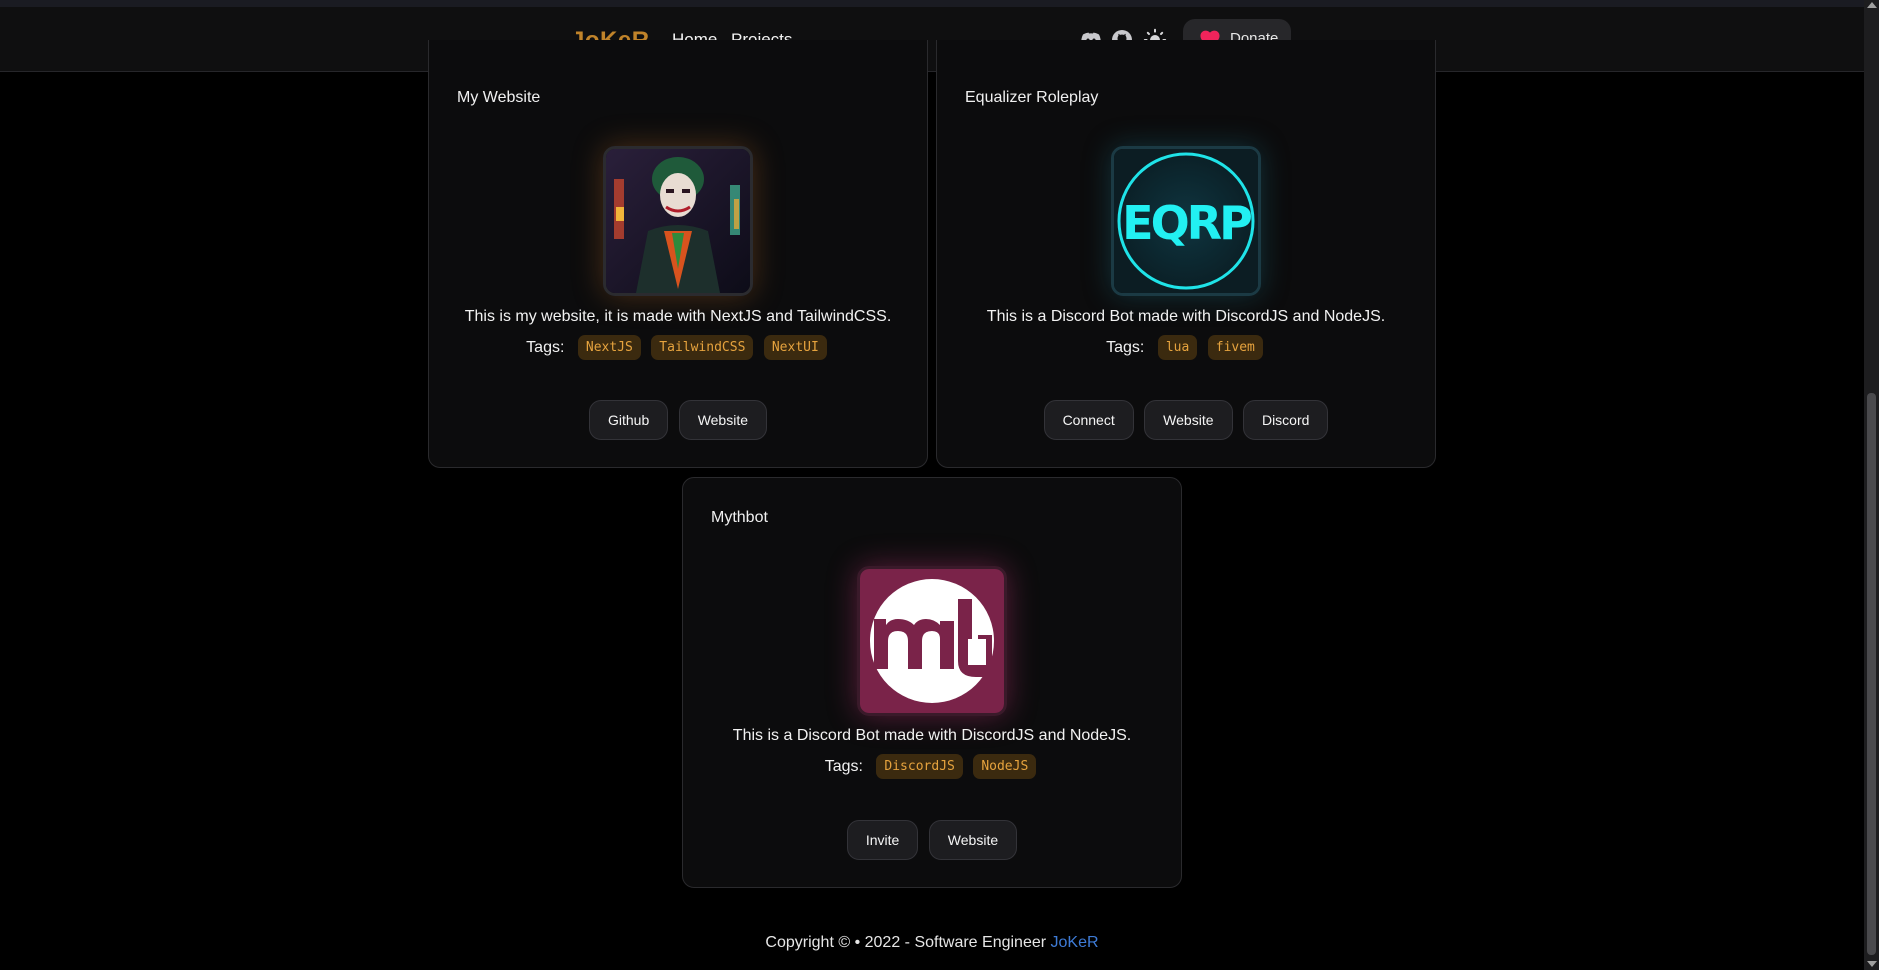  Describe the element at coordinates (1177, 347) in the screenshot. I see `tag-chip: lua` at that location.